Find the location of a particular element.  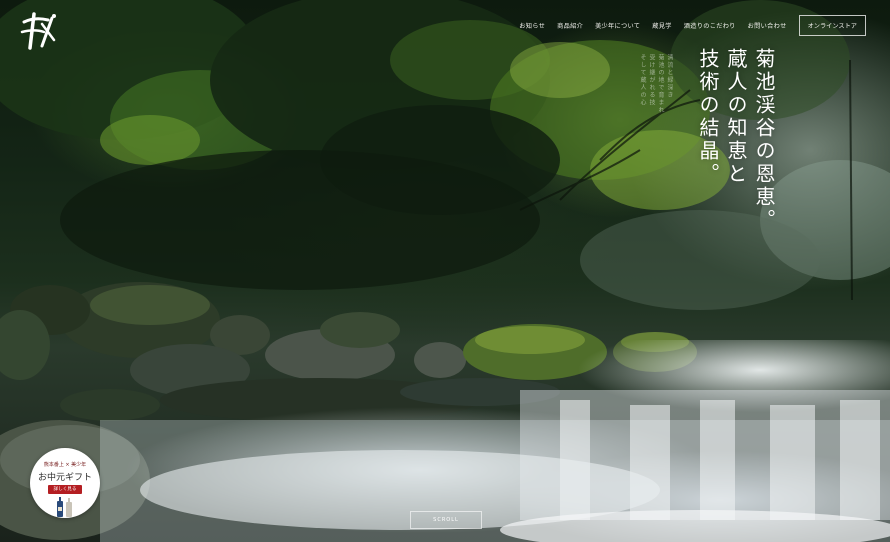

scroll-indicator: SCROLL is located at coordinates (446, 520).